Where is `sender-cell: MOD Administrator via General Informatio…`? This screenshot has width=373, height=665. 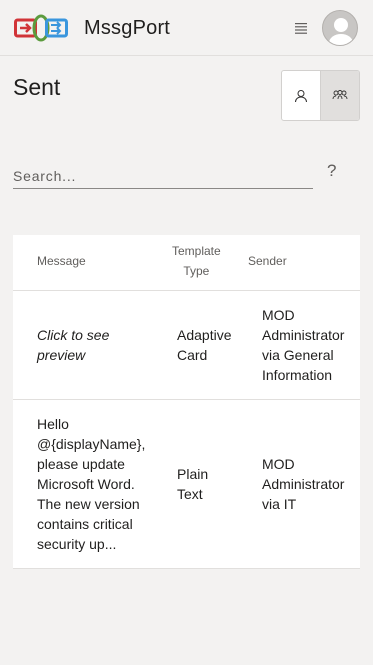
sender-cell: MOD Administrator via General Informatio… is located at coordinates (303, 345).